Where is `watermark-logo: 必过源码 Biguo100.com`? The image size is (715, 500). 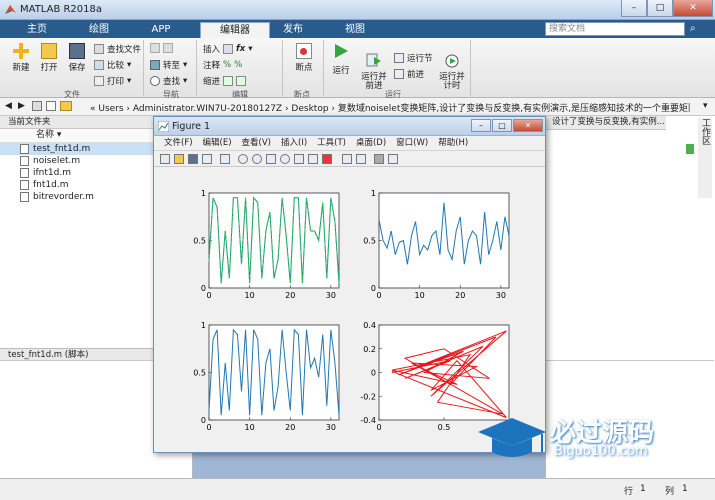
watermark-logo: 必过源码 Biguo100.com is located at coordinates (590, 438).